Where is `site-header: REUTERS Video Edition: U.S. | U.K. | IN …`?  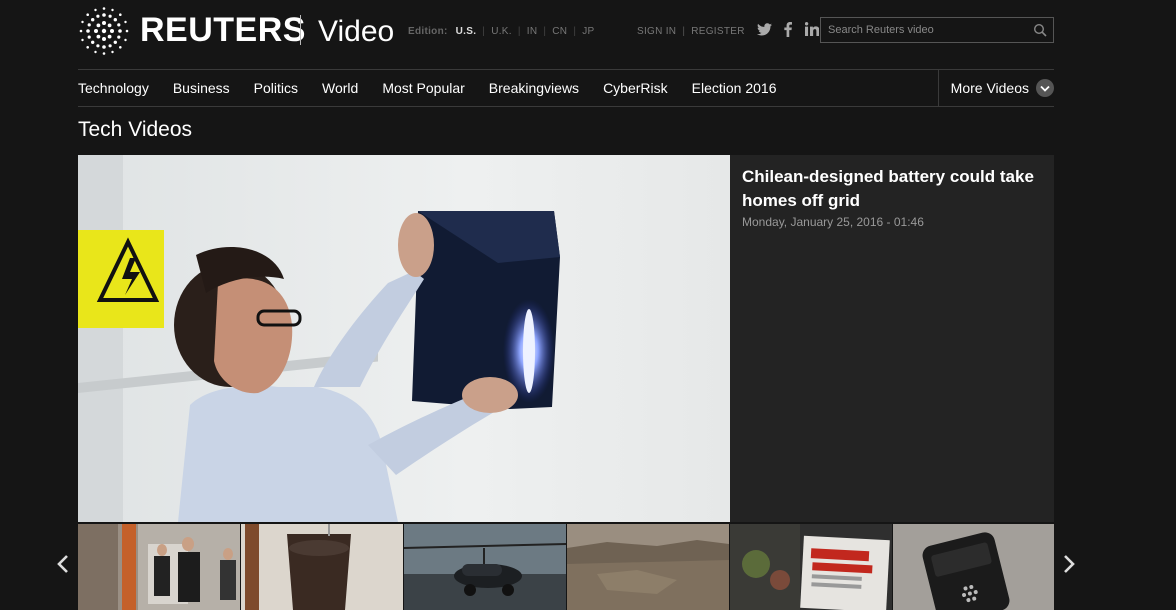
site-header: REUTERS Video Edition: U.S. | U.K. | IN … is located at coordinates (566, 34).